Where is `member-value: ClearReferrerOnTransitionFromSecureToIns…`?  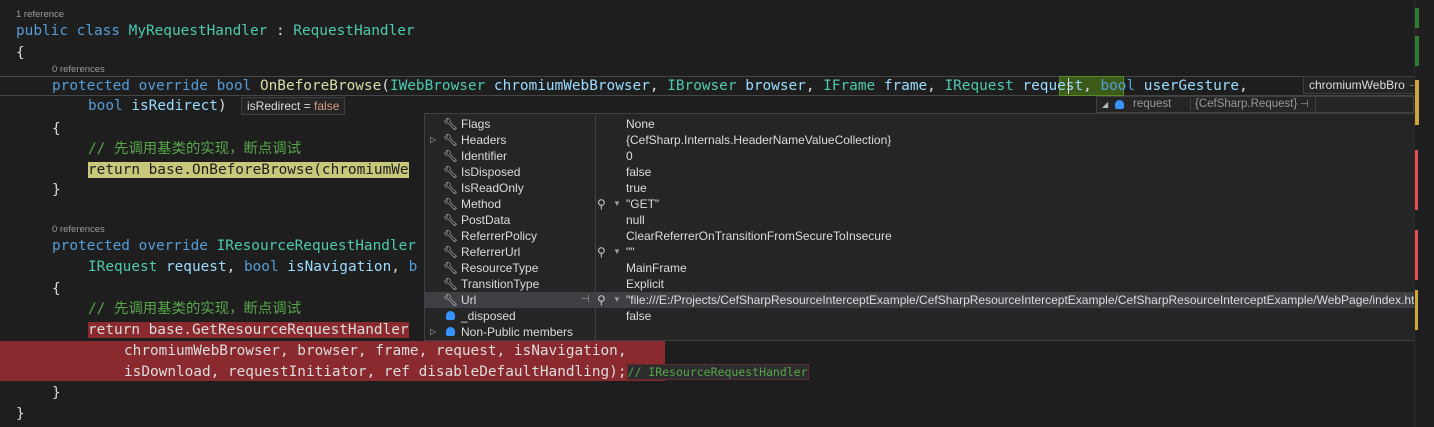
member-value: ClearReferrerOnTransitionFromSecureToIns… is located at coordinates (759, 236).